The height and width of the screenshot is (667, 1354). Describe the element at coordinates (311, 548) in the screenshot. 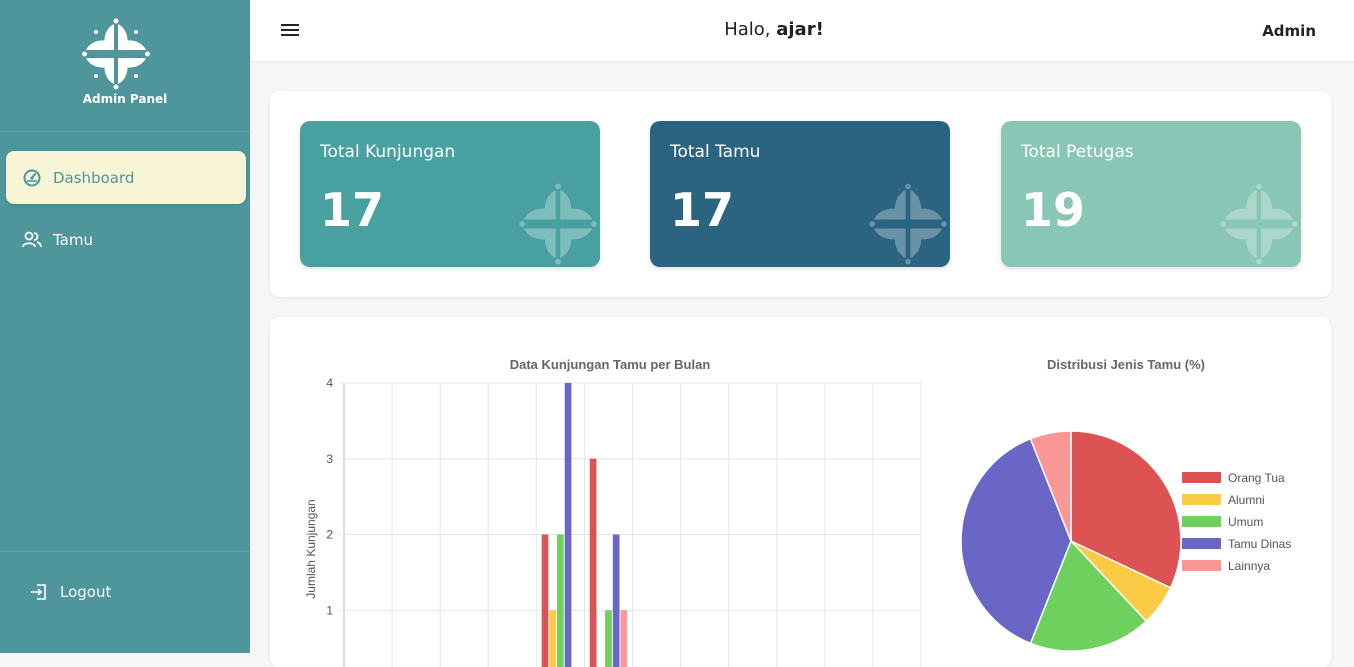

I see `bar-chart-ylabel: Jumlah Kunjungan` at that location.